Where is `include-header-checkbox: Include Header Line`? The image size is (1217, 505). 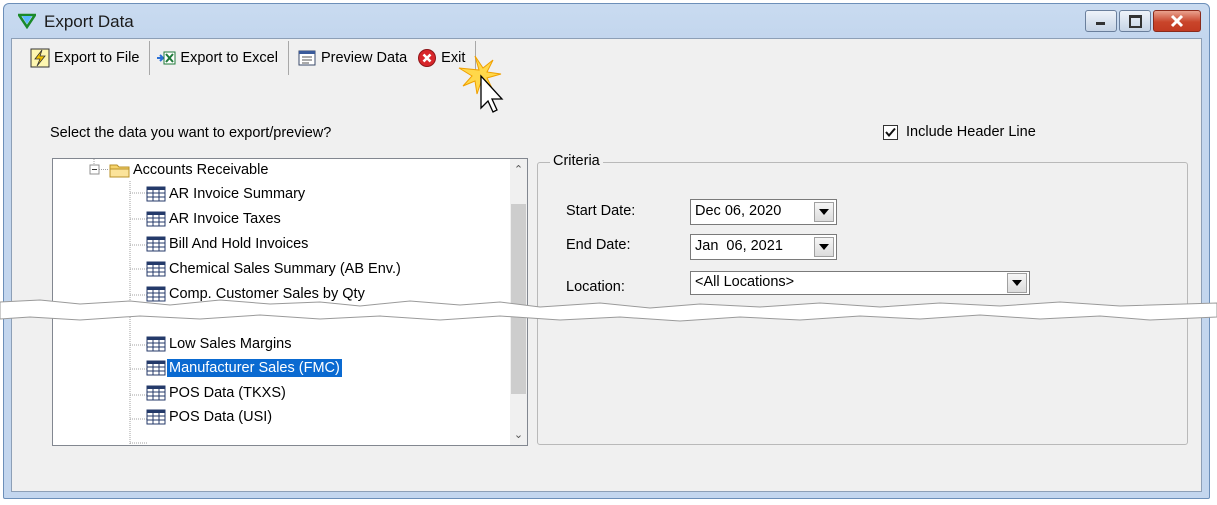
include-header-checkbox: Include Header Line is located at coordinates (959, 132).